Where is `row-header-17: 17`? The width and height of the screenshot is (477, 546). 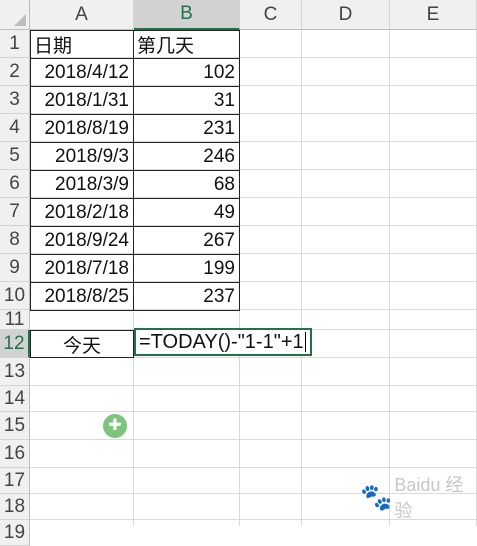 row-header-17: 17 is located at coordinates (15, 481).